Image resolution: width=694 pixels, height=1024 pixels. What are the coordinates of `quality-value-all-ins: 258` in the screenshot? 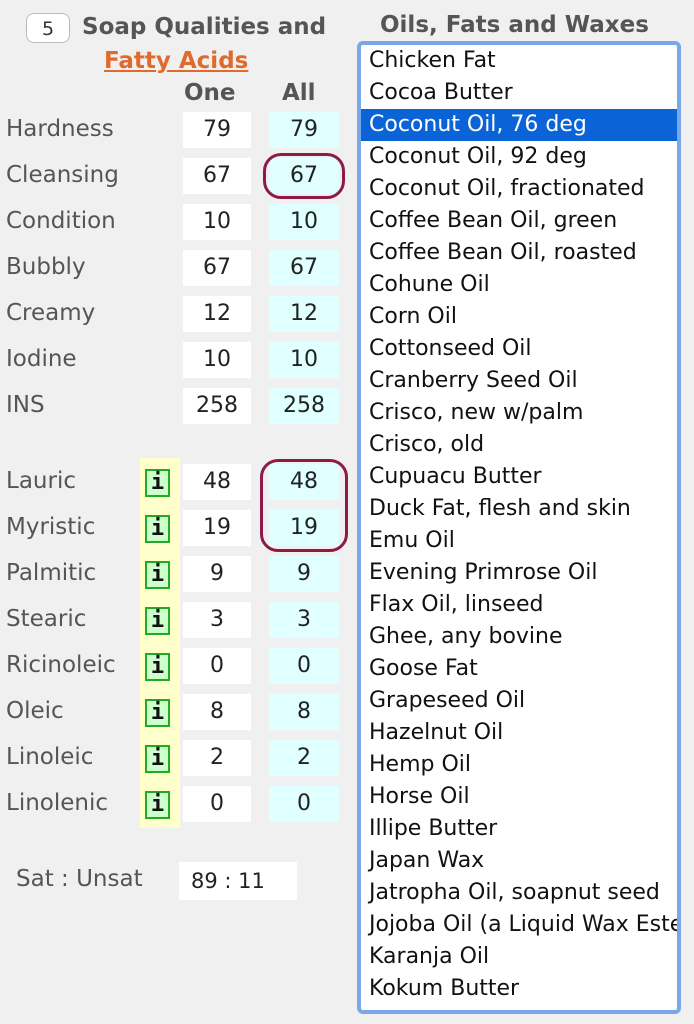 It's located at (304, 406).